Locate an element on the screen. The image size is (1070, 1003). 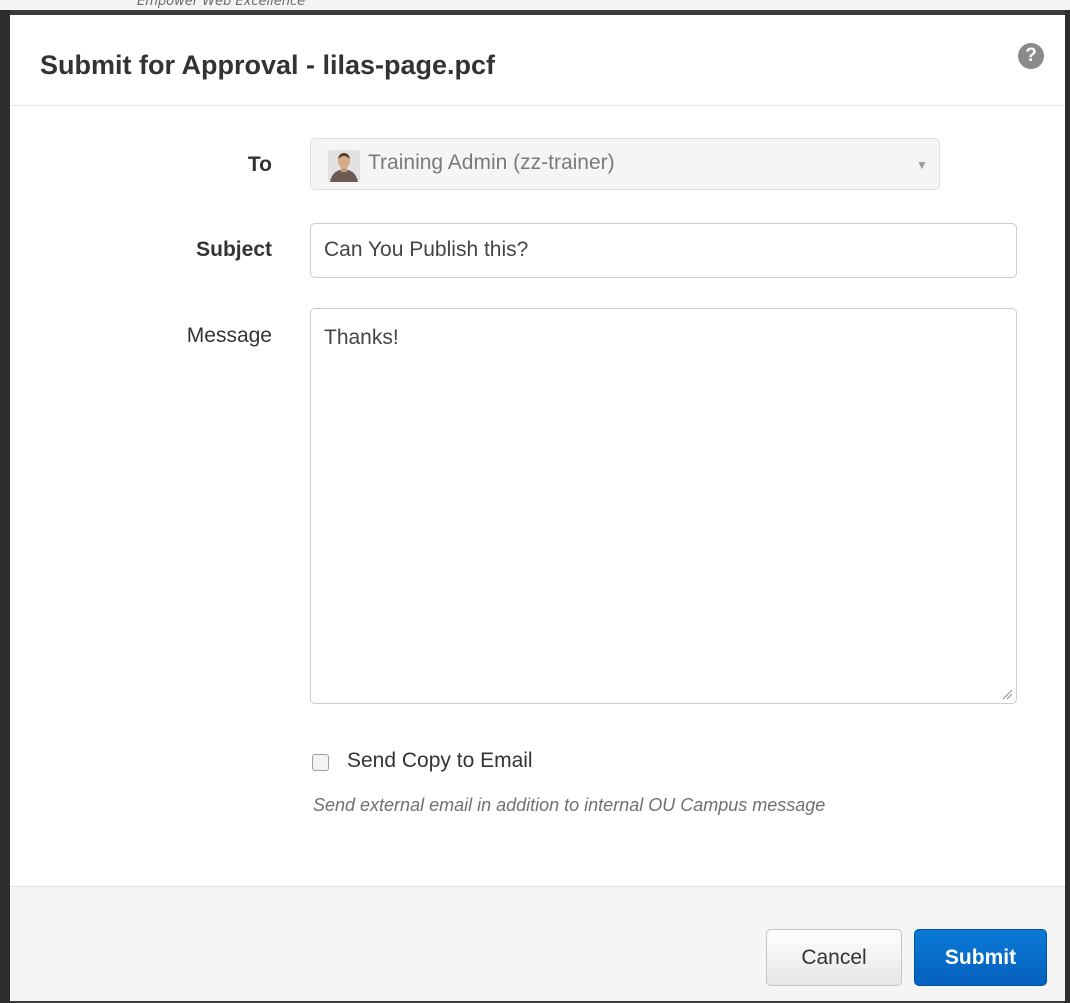
subject-input: Can You Publish this? is located at coordinates (663, 250).